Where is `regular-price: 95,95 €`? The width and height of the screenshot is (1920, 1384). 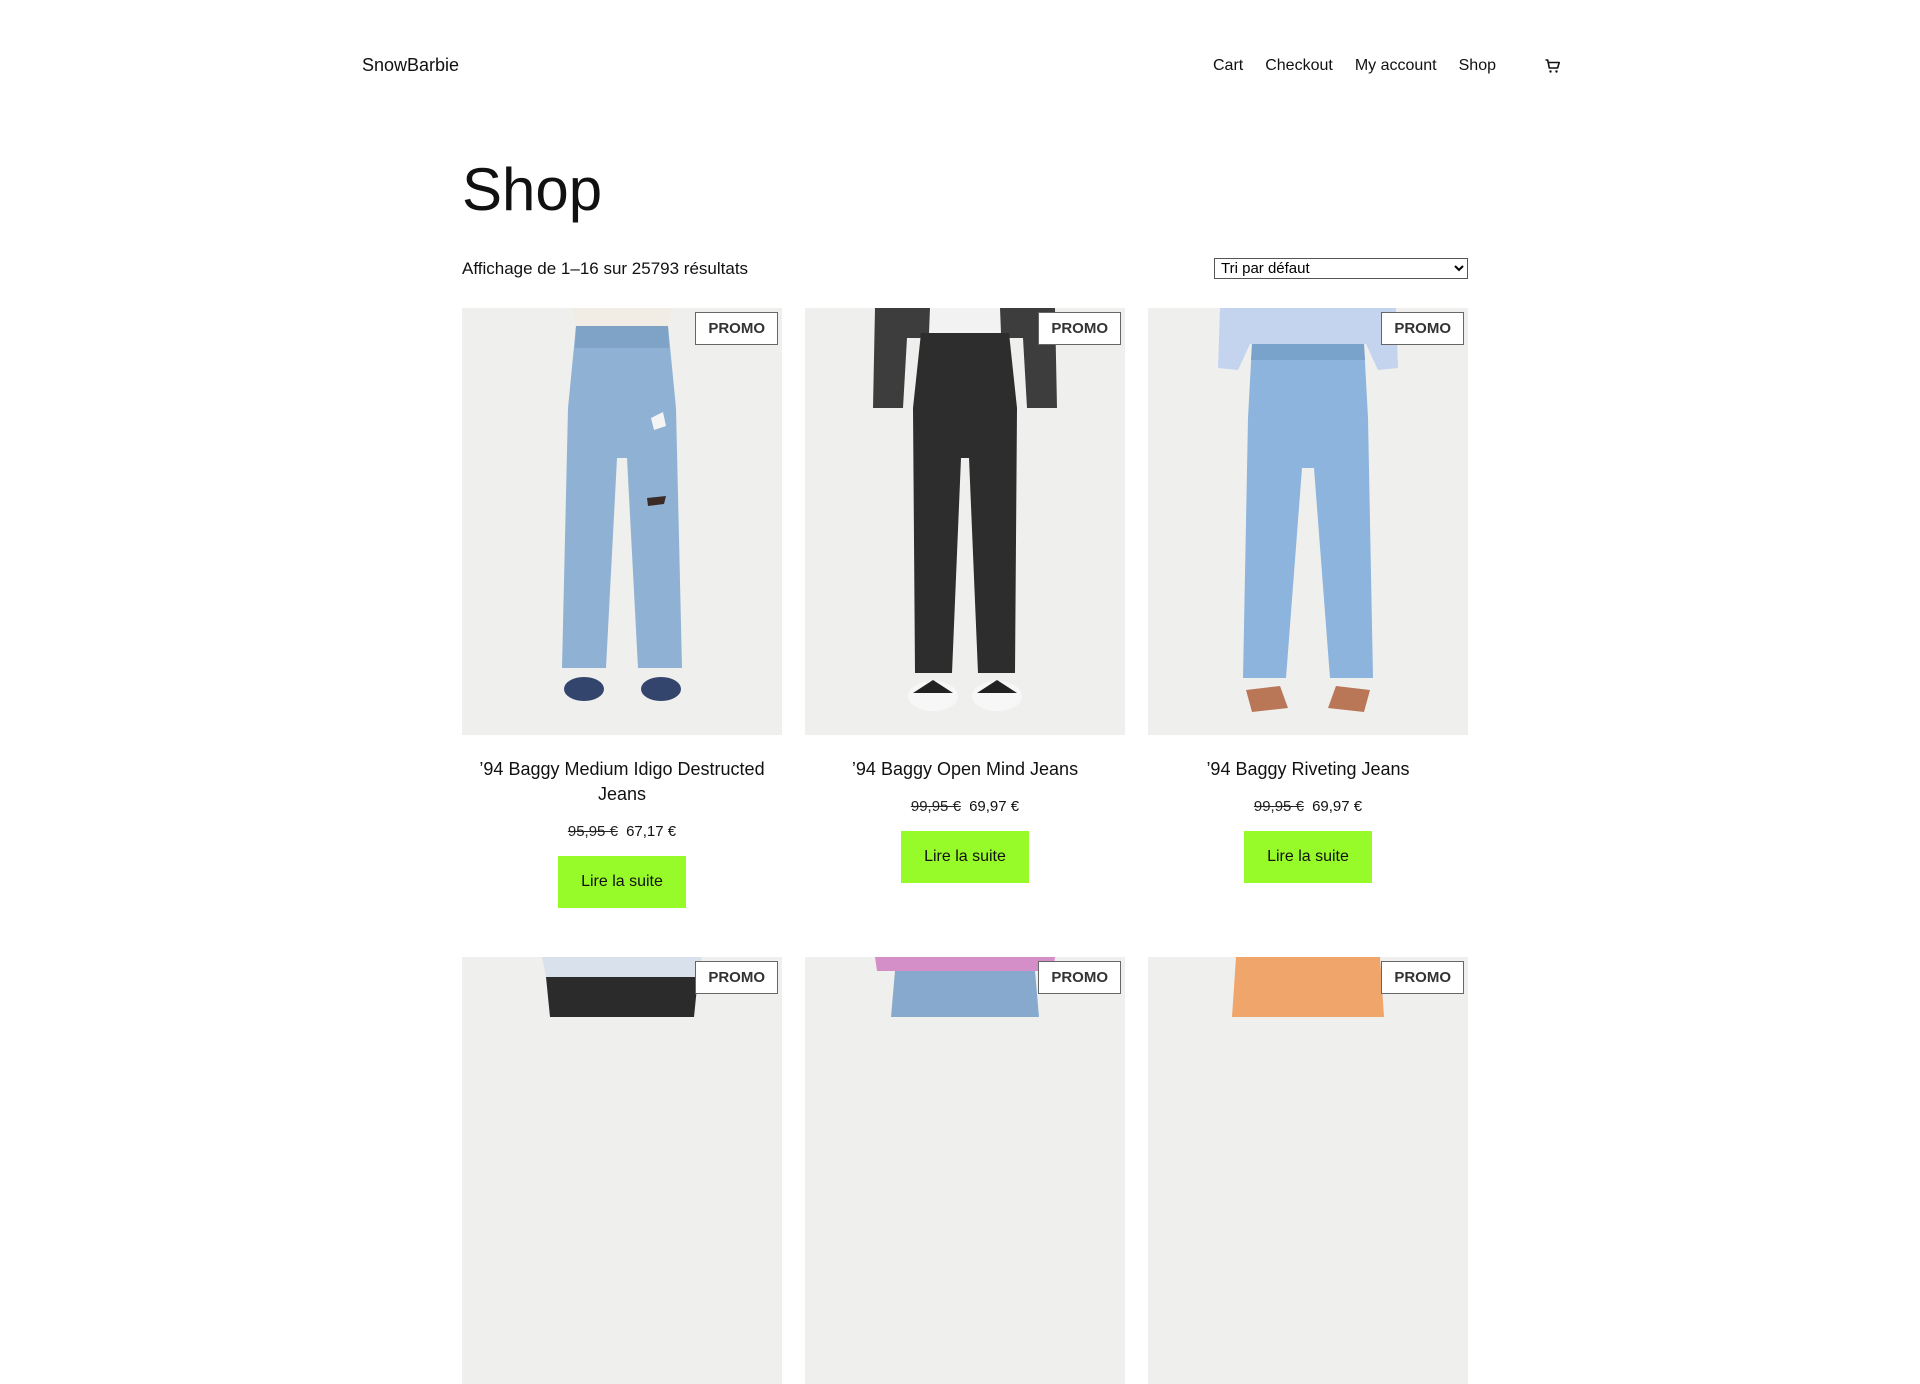
regular-price: 95,95 € is located at coordinates (592, 831).